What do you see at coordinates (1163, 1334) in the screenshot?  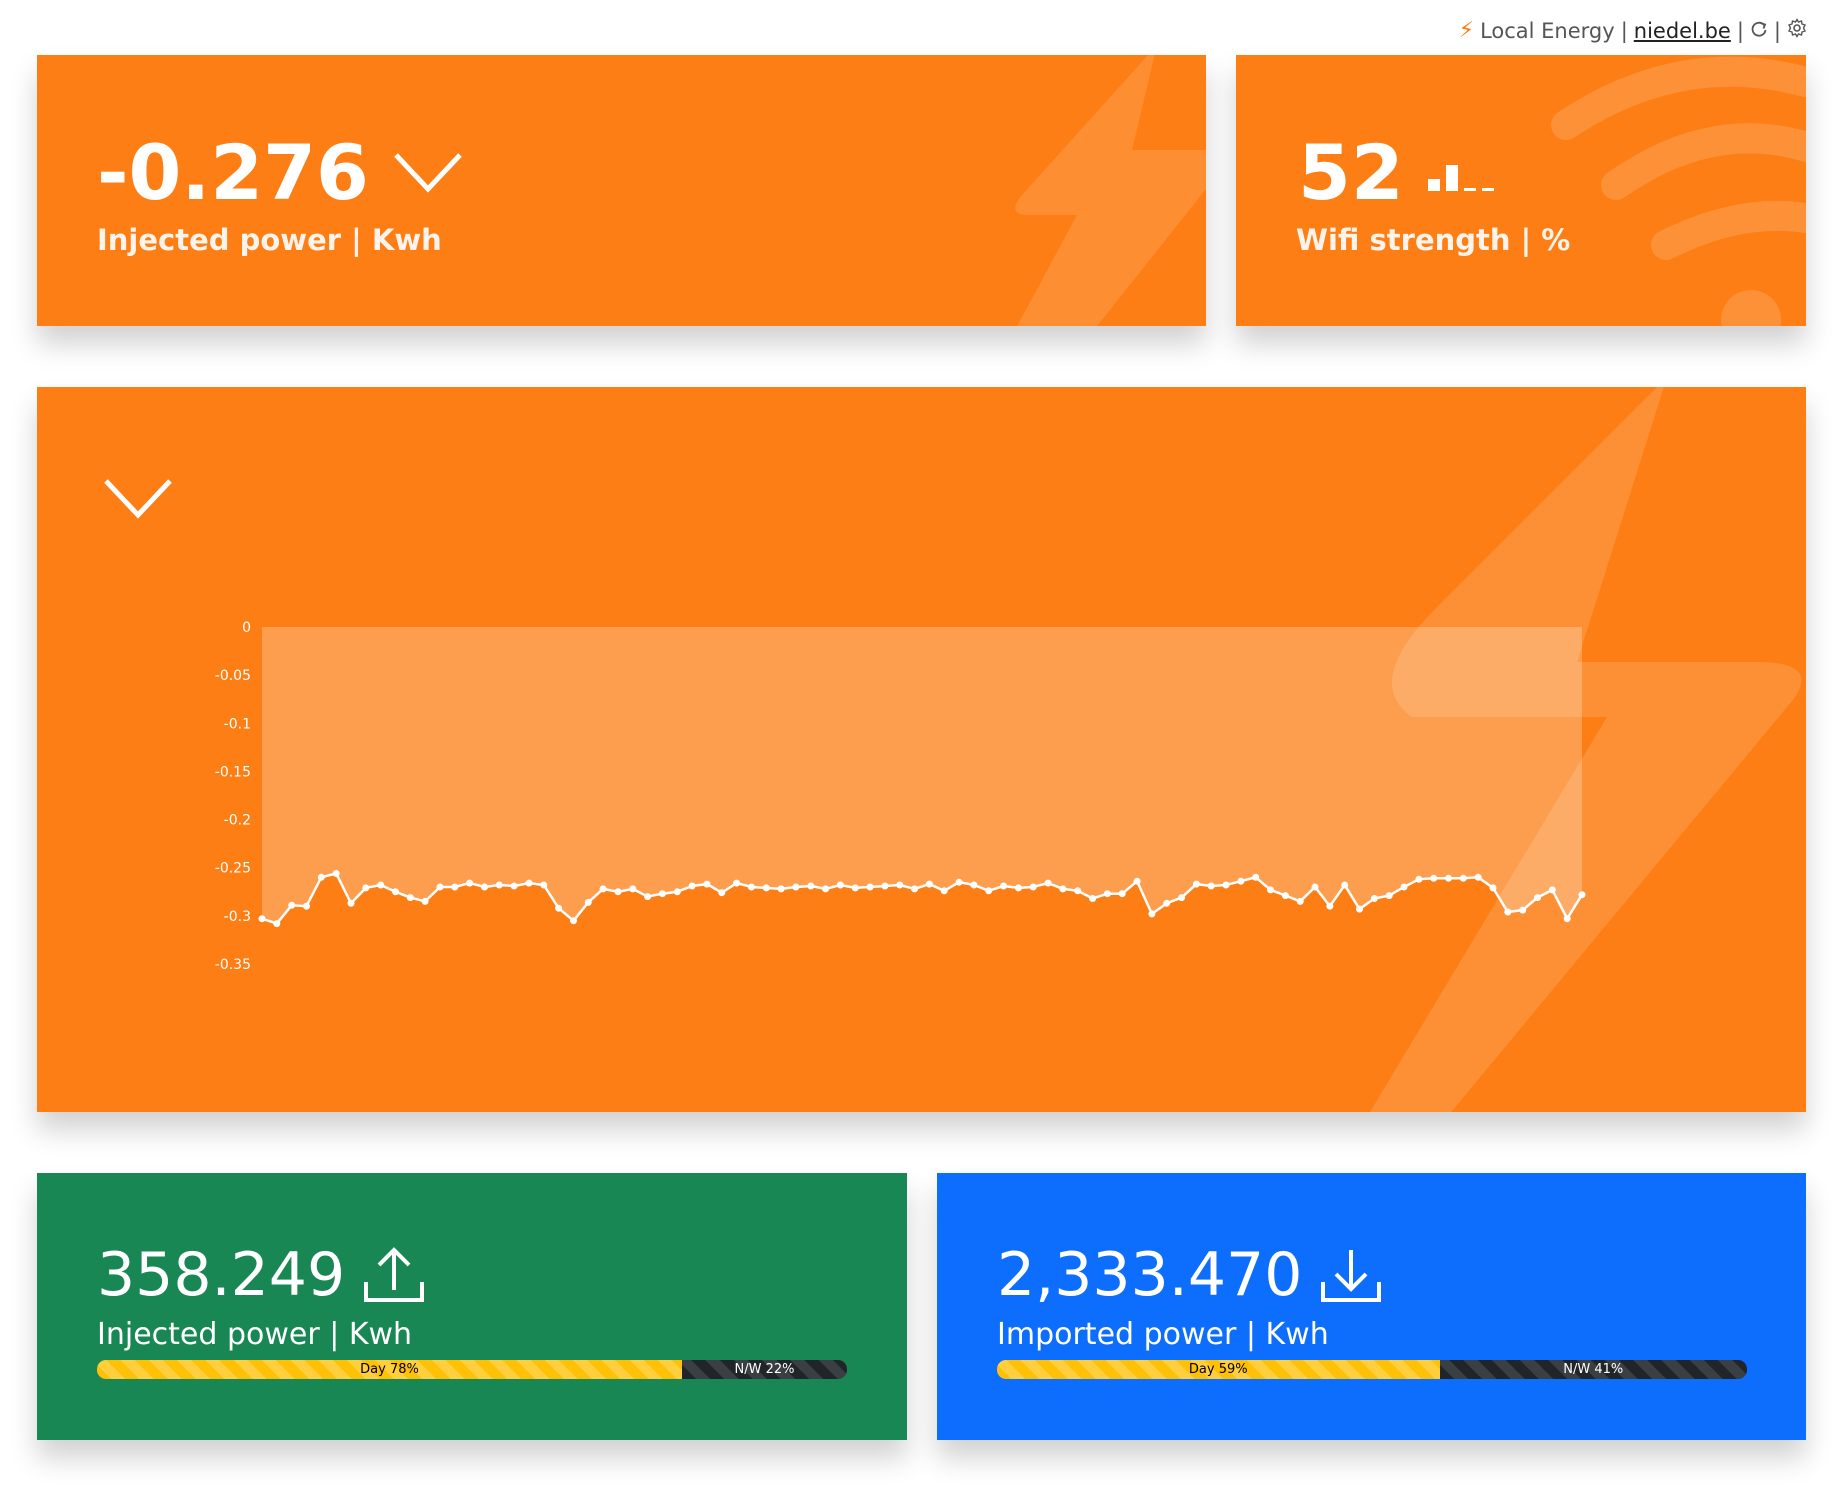 I see `imported-total-label: Imported power | Kwh` at bounding box center [1163, 1334].